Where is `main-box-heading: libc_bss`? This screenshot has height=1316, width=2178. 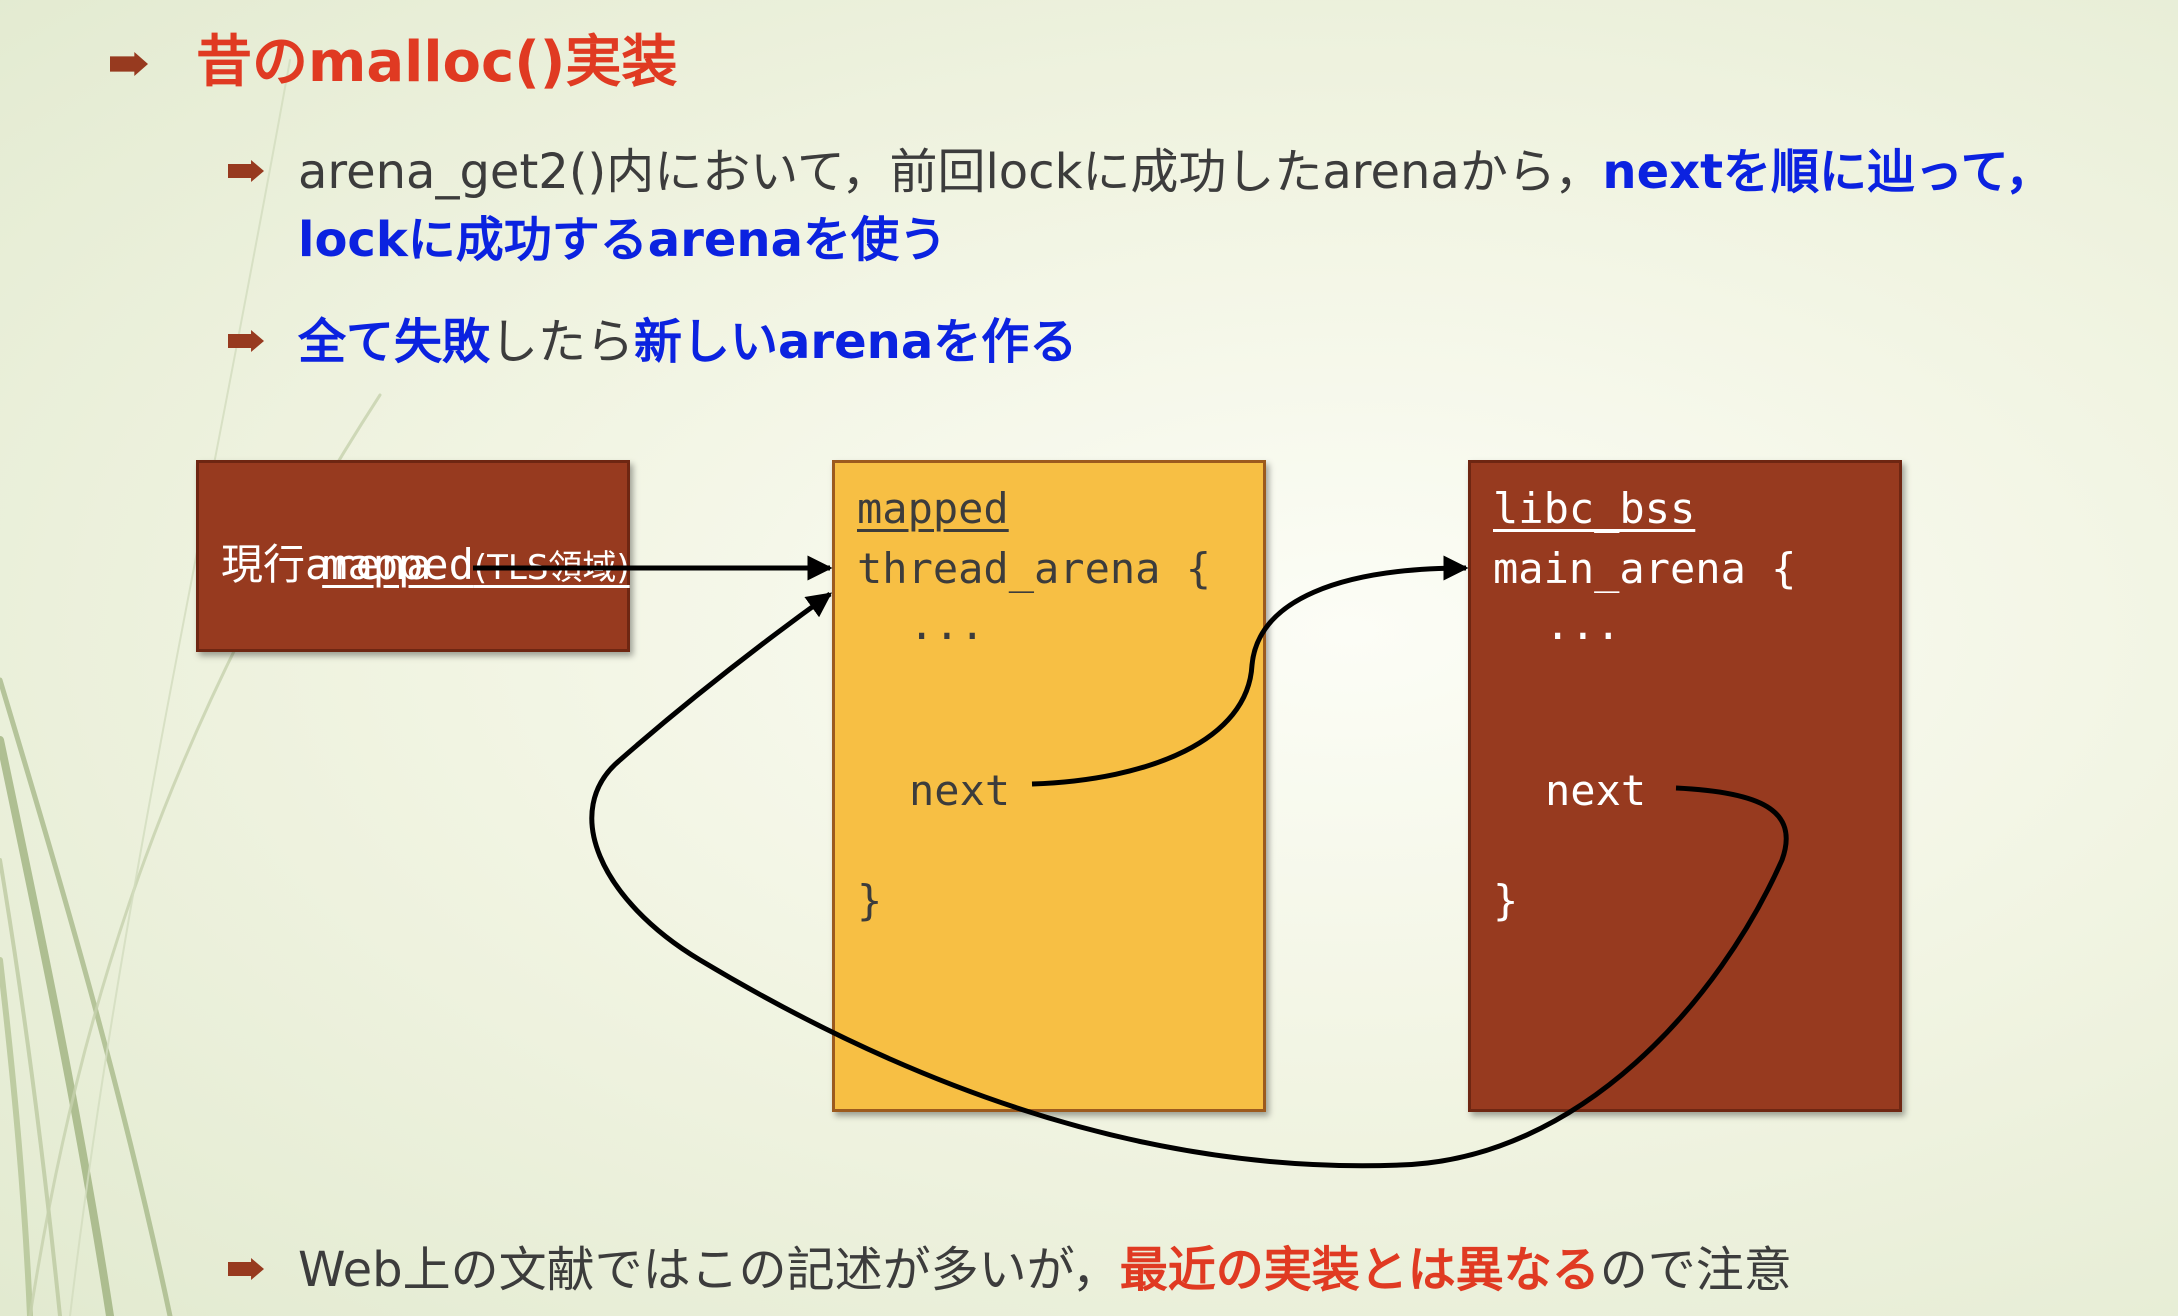 main-box-heading: libc_bss is located at coordinates (1594, 508).